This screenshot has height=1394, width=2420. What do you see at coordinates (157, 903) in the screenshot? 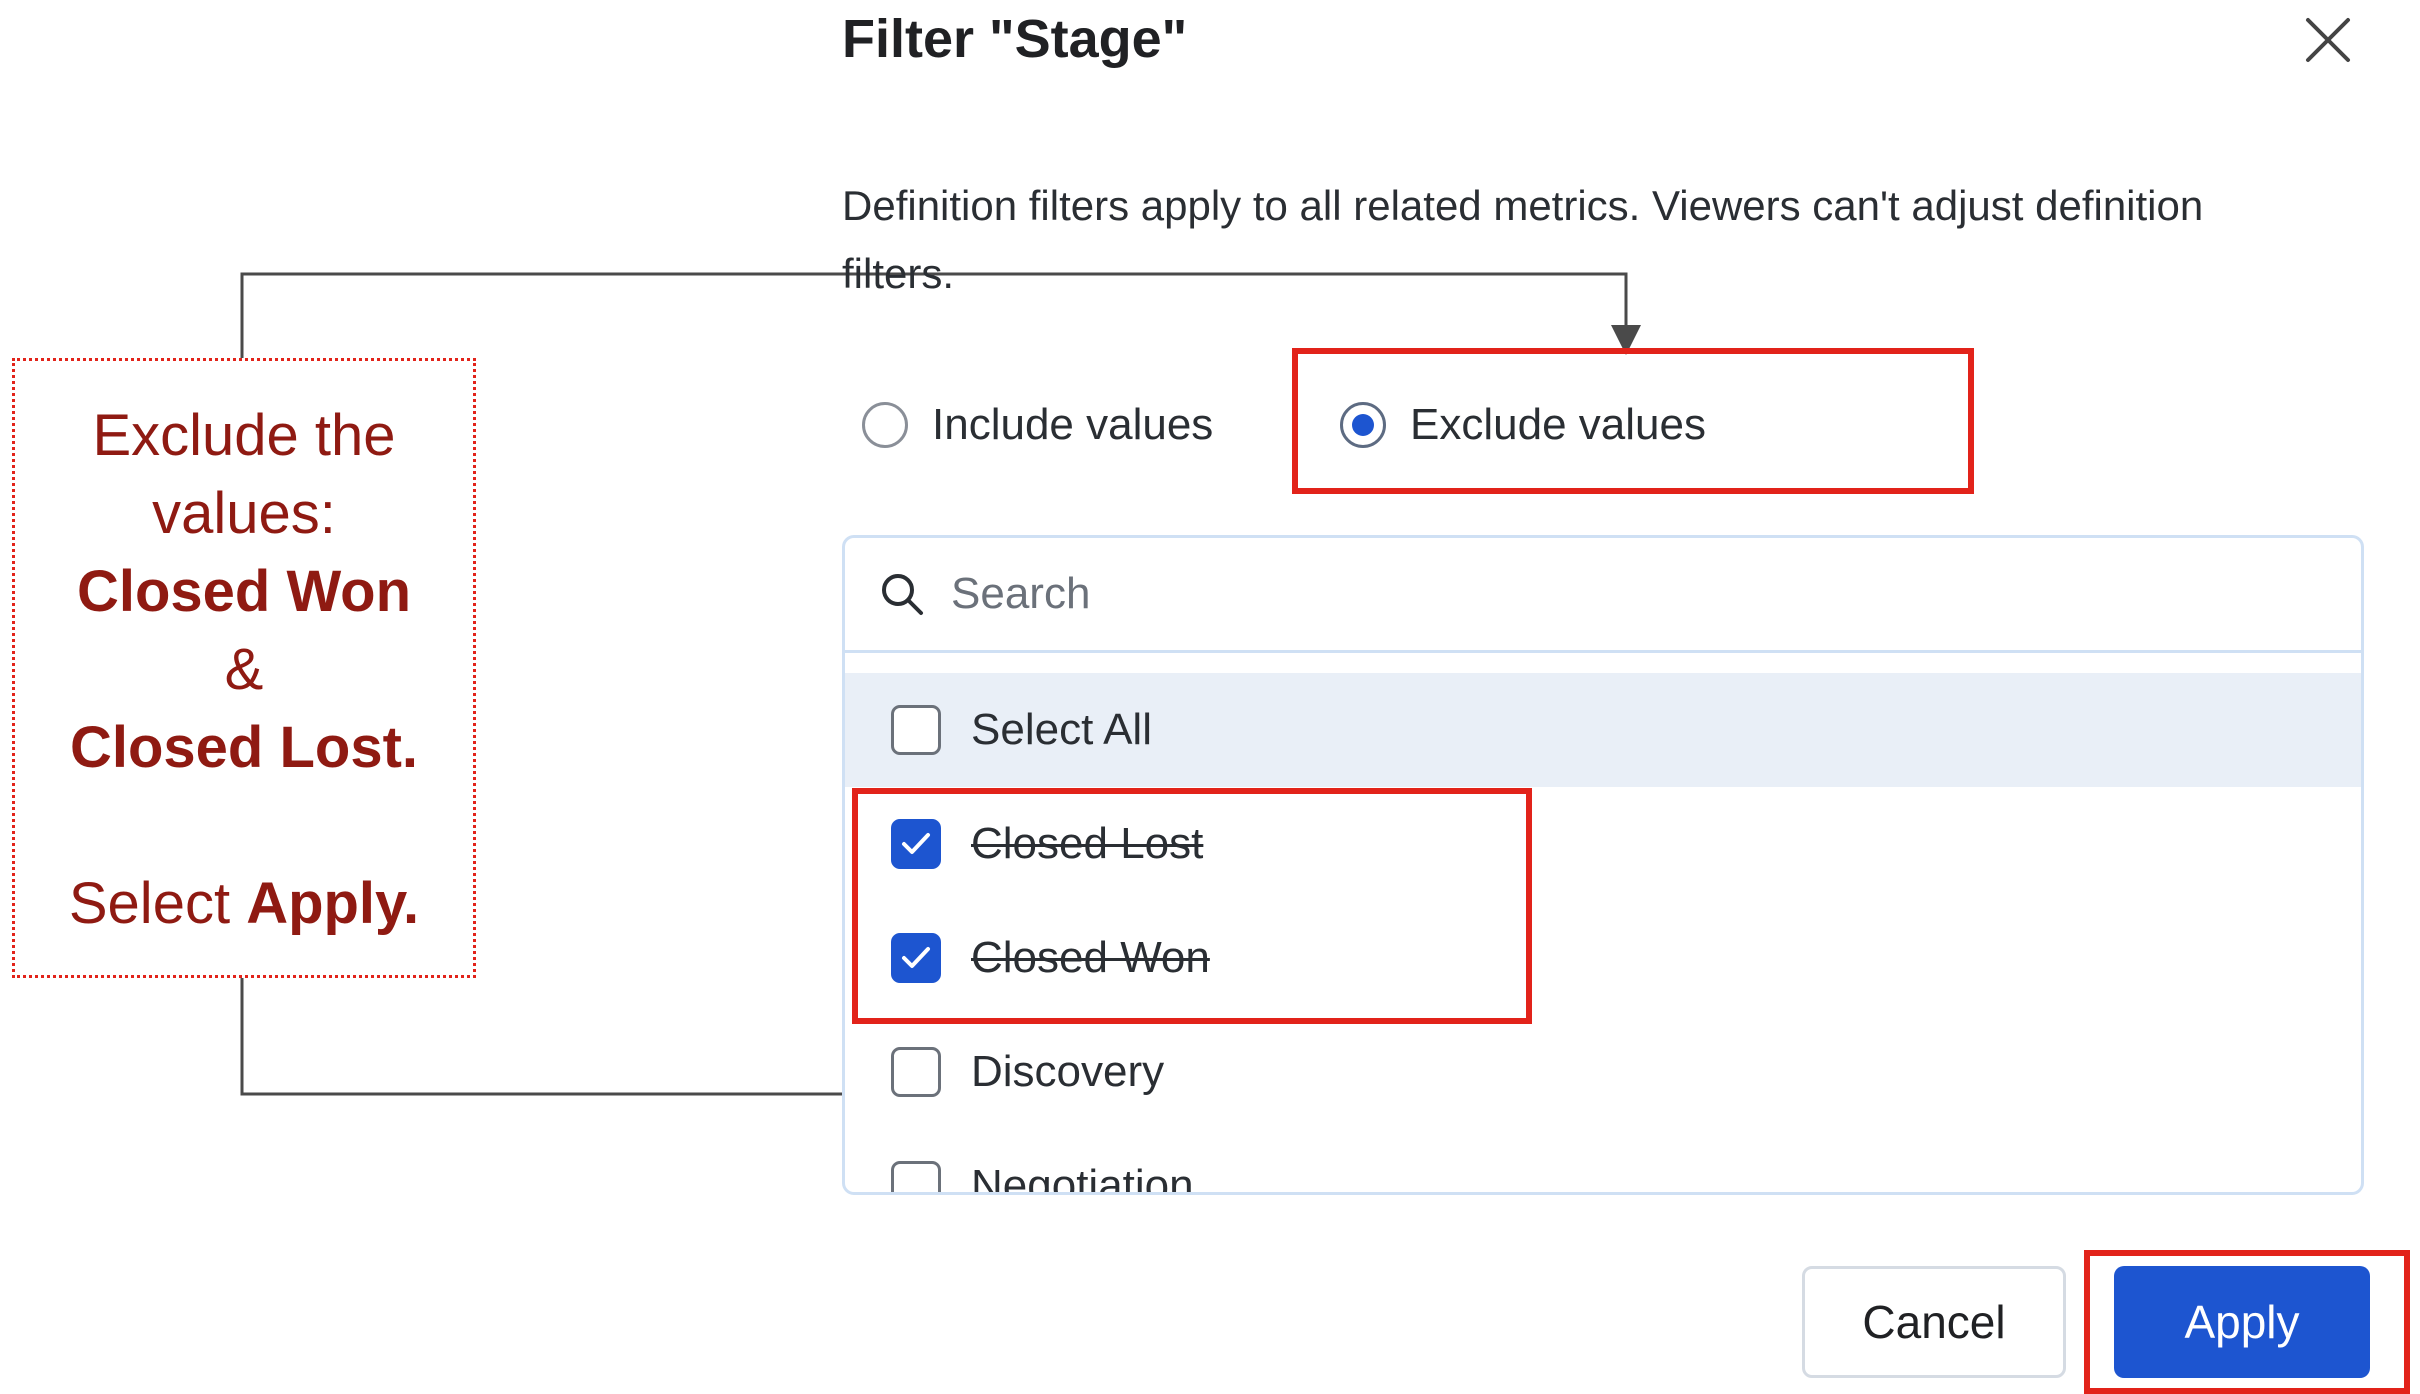
I see `callout-select-text: Select` at bounding box center [157, 903].